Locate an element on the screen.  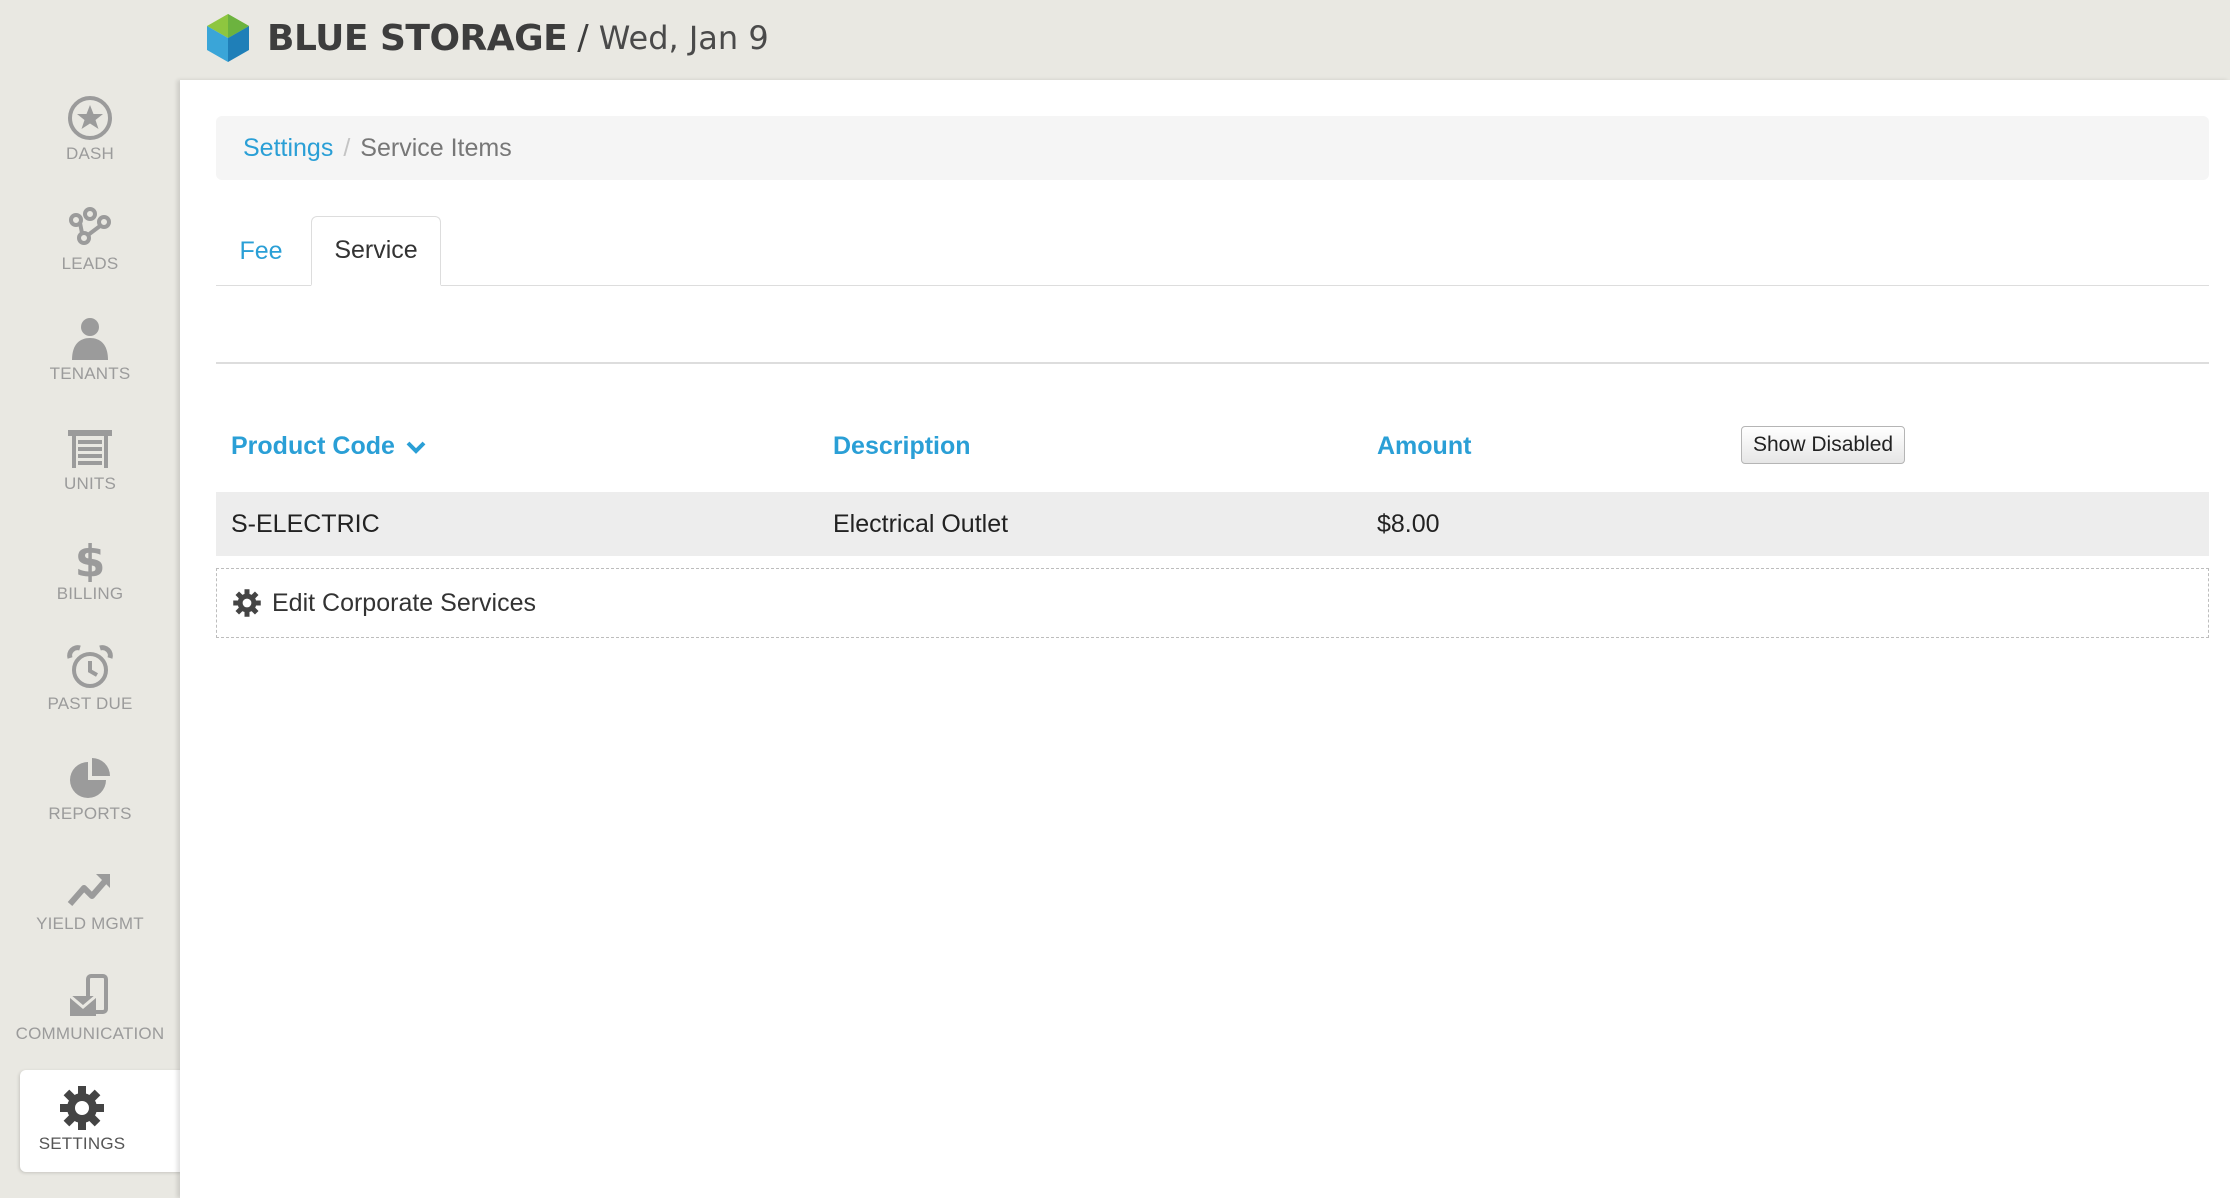
show-disabled-button: Show Disabled is located at coordinates (1823, 445).